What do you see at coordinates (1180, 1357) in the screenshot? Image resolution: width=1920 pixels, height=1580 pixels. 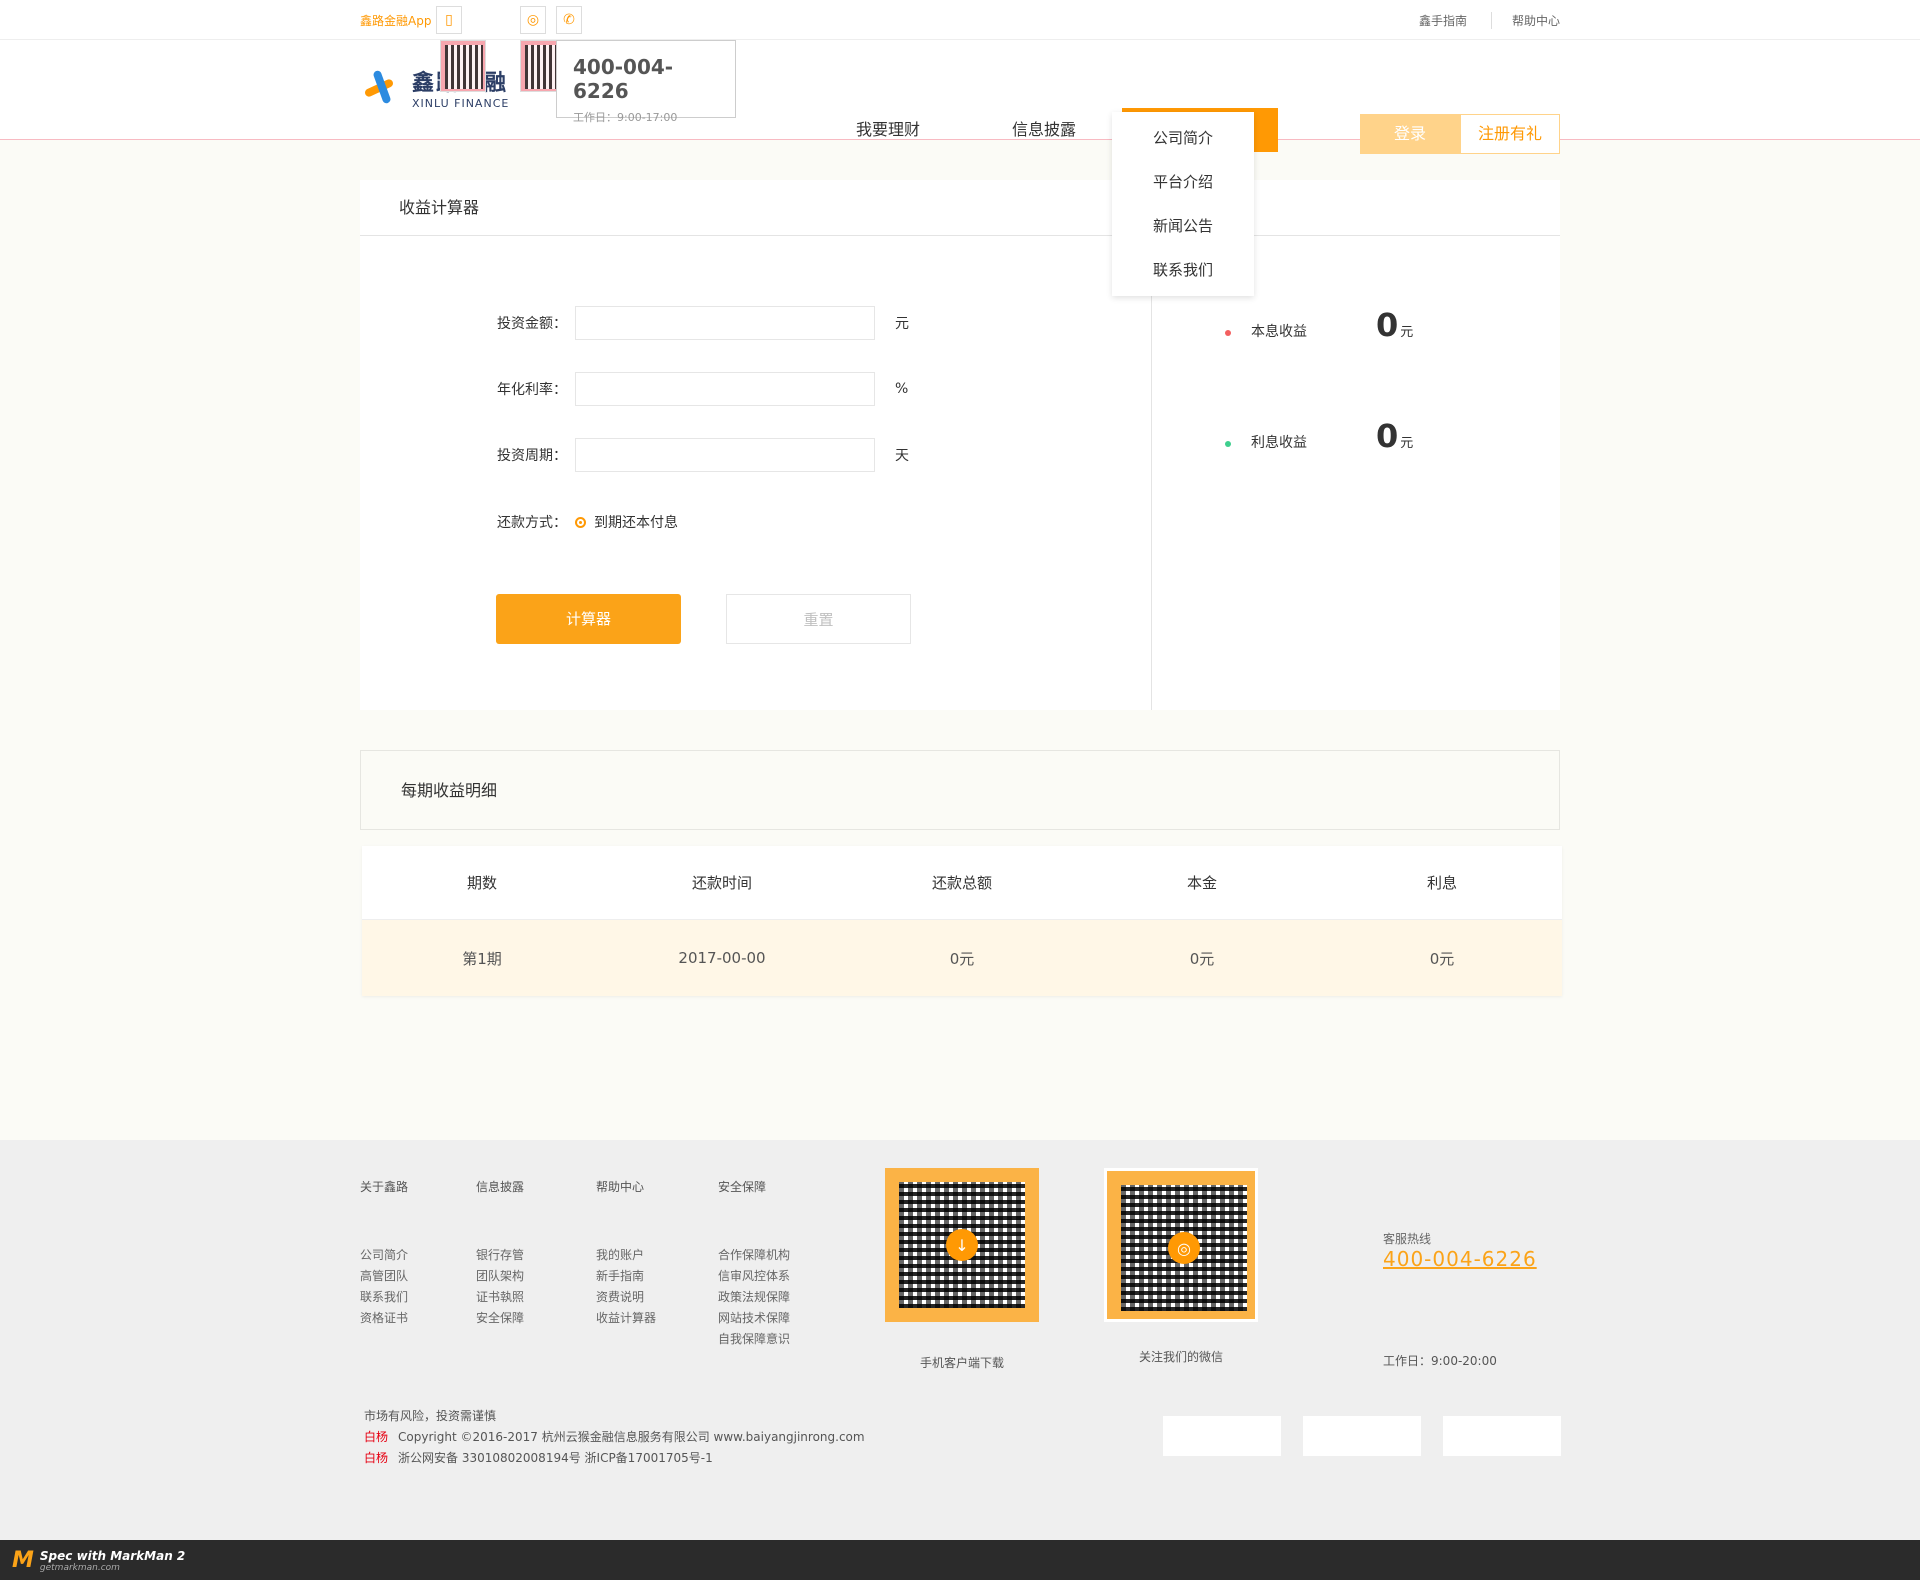 I see `wechat-qr-caption: 关注我们的微信` at bounding box center [1180, 1357].